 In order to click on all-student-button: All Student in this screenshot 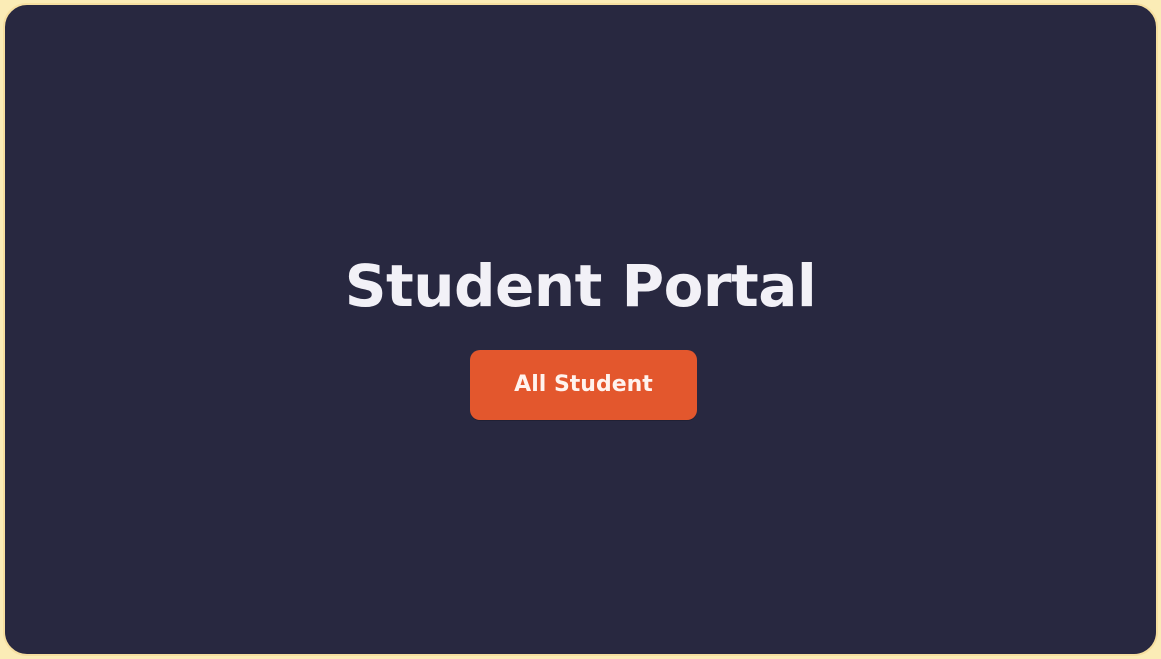, I will do `click(583, 385)`.